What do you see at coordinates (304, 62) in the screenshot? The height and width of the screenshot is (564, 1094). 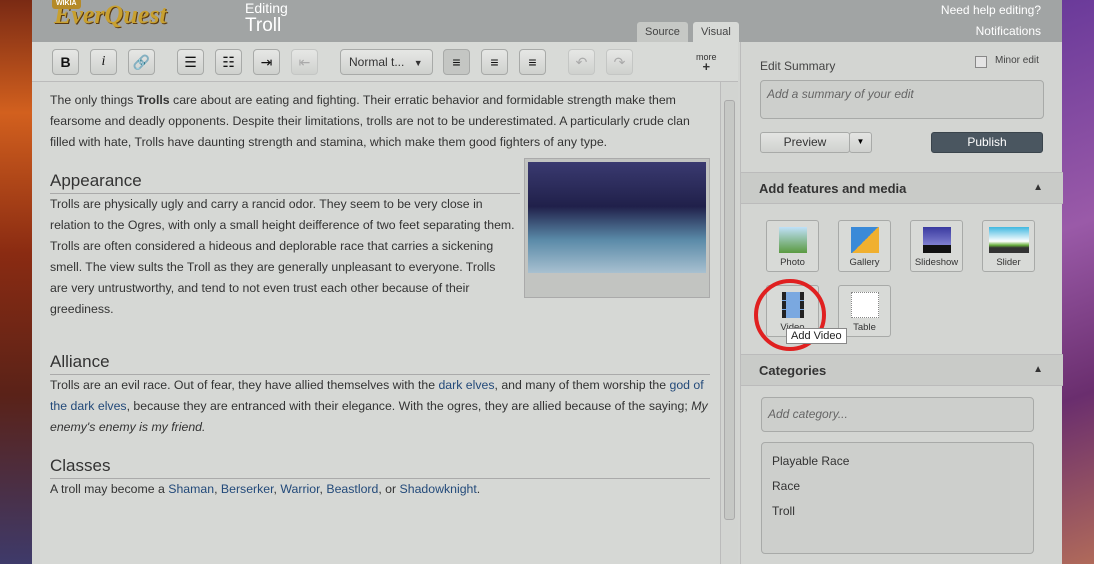 I see `outdent-icon: ⇤` at bounding box center [304, 62].